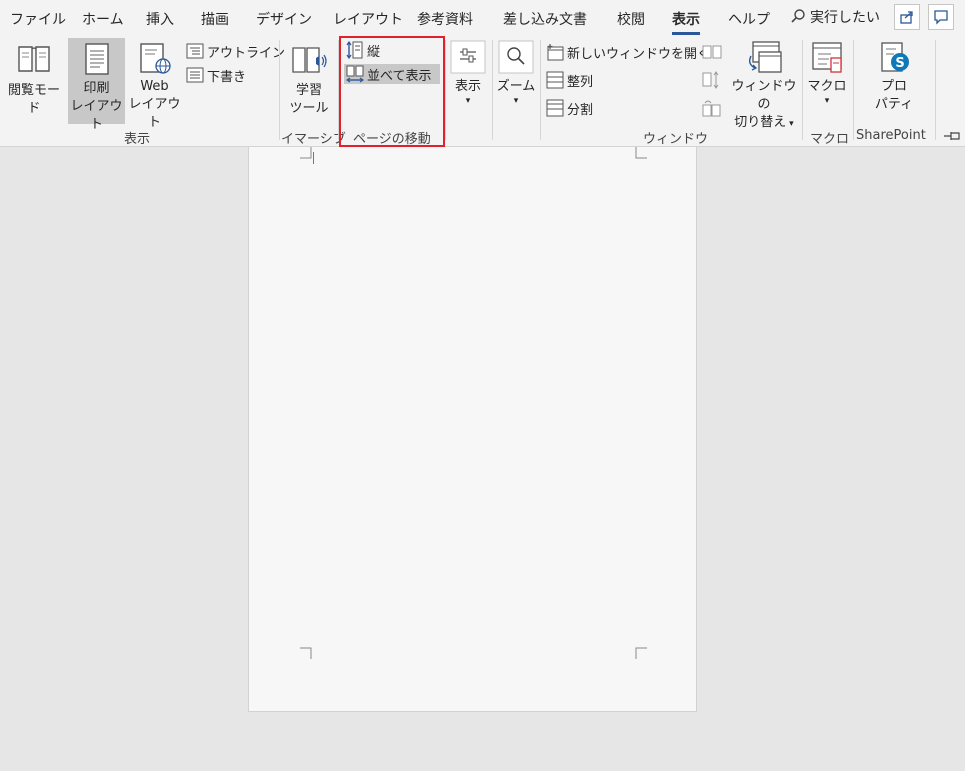  I want to click on comment-icon, so click(941, 17).